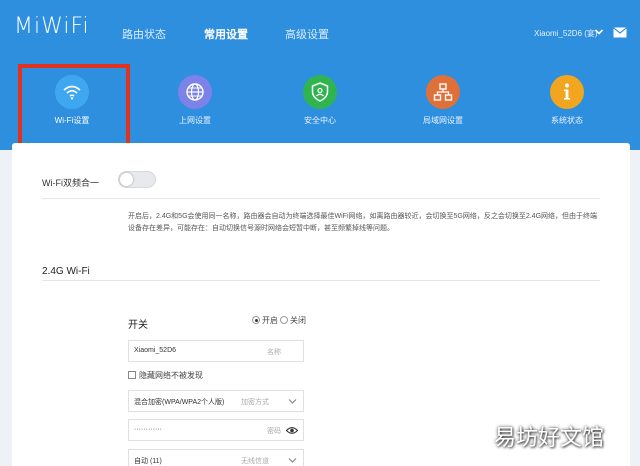 This screenshot has height=466, width=640. Describe the element at coordinates (566, 33) in the screenshot. I see `account-name: Xiaomi_52D6 (宴)` at that location.